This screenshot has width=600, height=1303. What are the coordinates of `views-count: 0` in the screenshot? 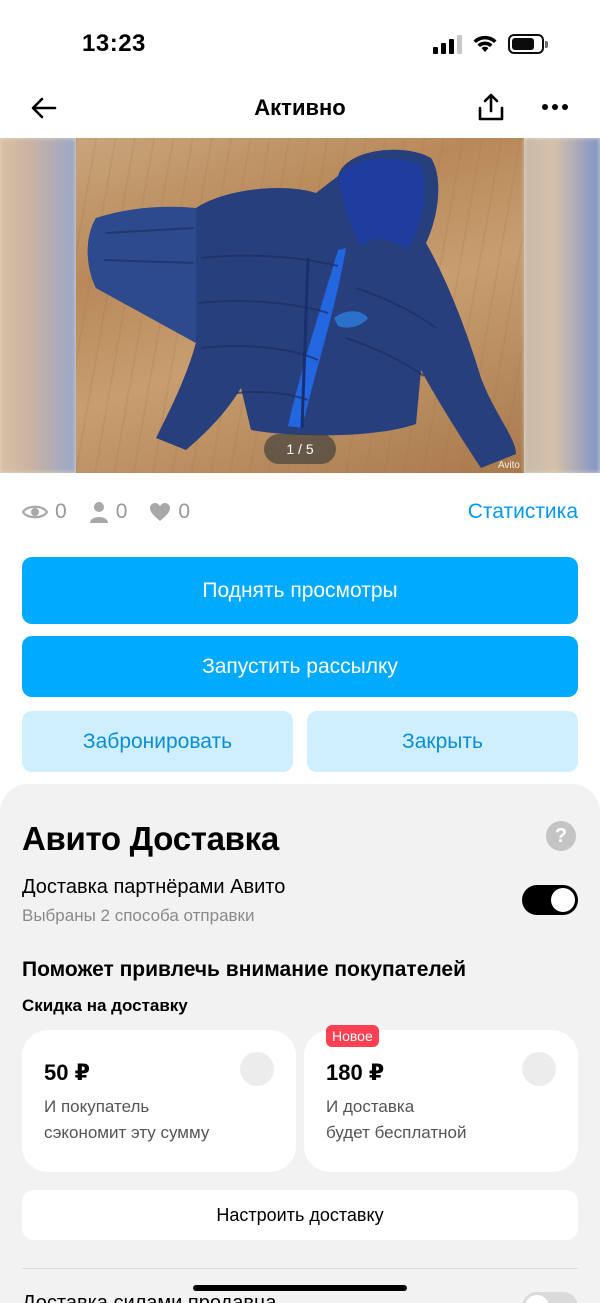 It's located at (61, 511).